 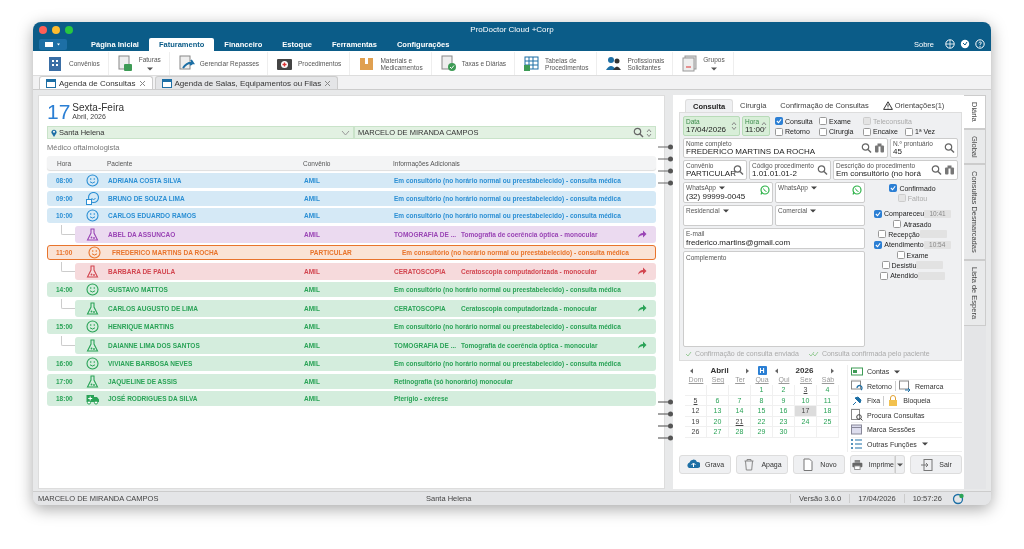 What do you see at coordinates (857, 371) in the screenshot?
I see `money-icon` at bounding box center [857, 371].